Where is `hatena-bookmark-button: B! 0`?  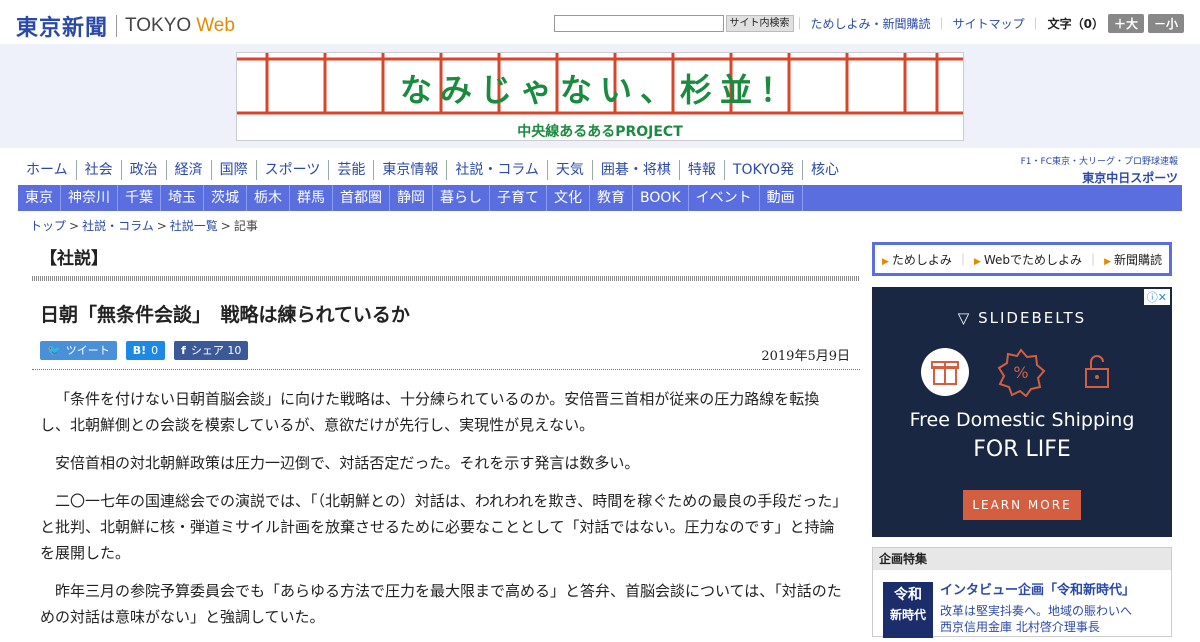
hatena-bookmark-button: B! 0 is located at coordinates (145, 350).